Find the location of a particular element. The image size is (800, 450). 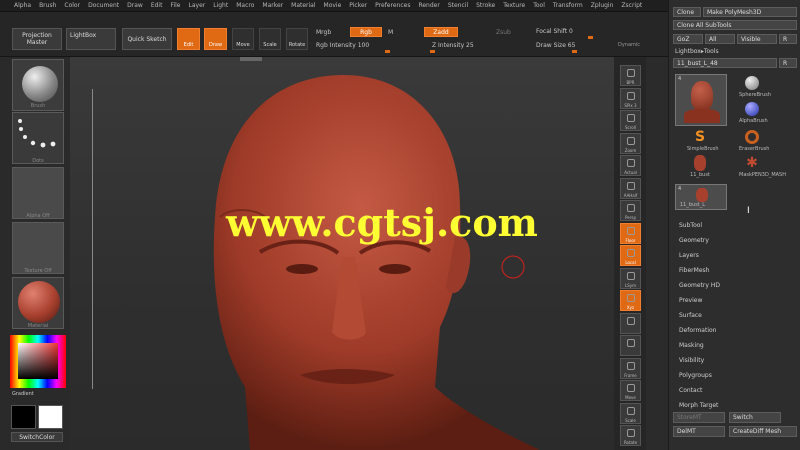

make-polymesh-button: Make PolyMesh3D is located at coordinates (750, 12).